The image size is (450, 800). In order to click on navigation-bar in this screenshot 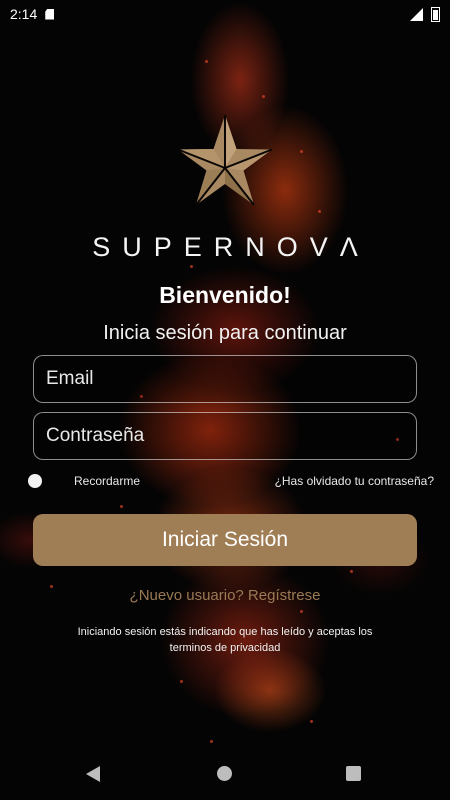, I will do `click(225, 774)`.